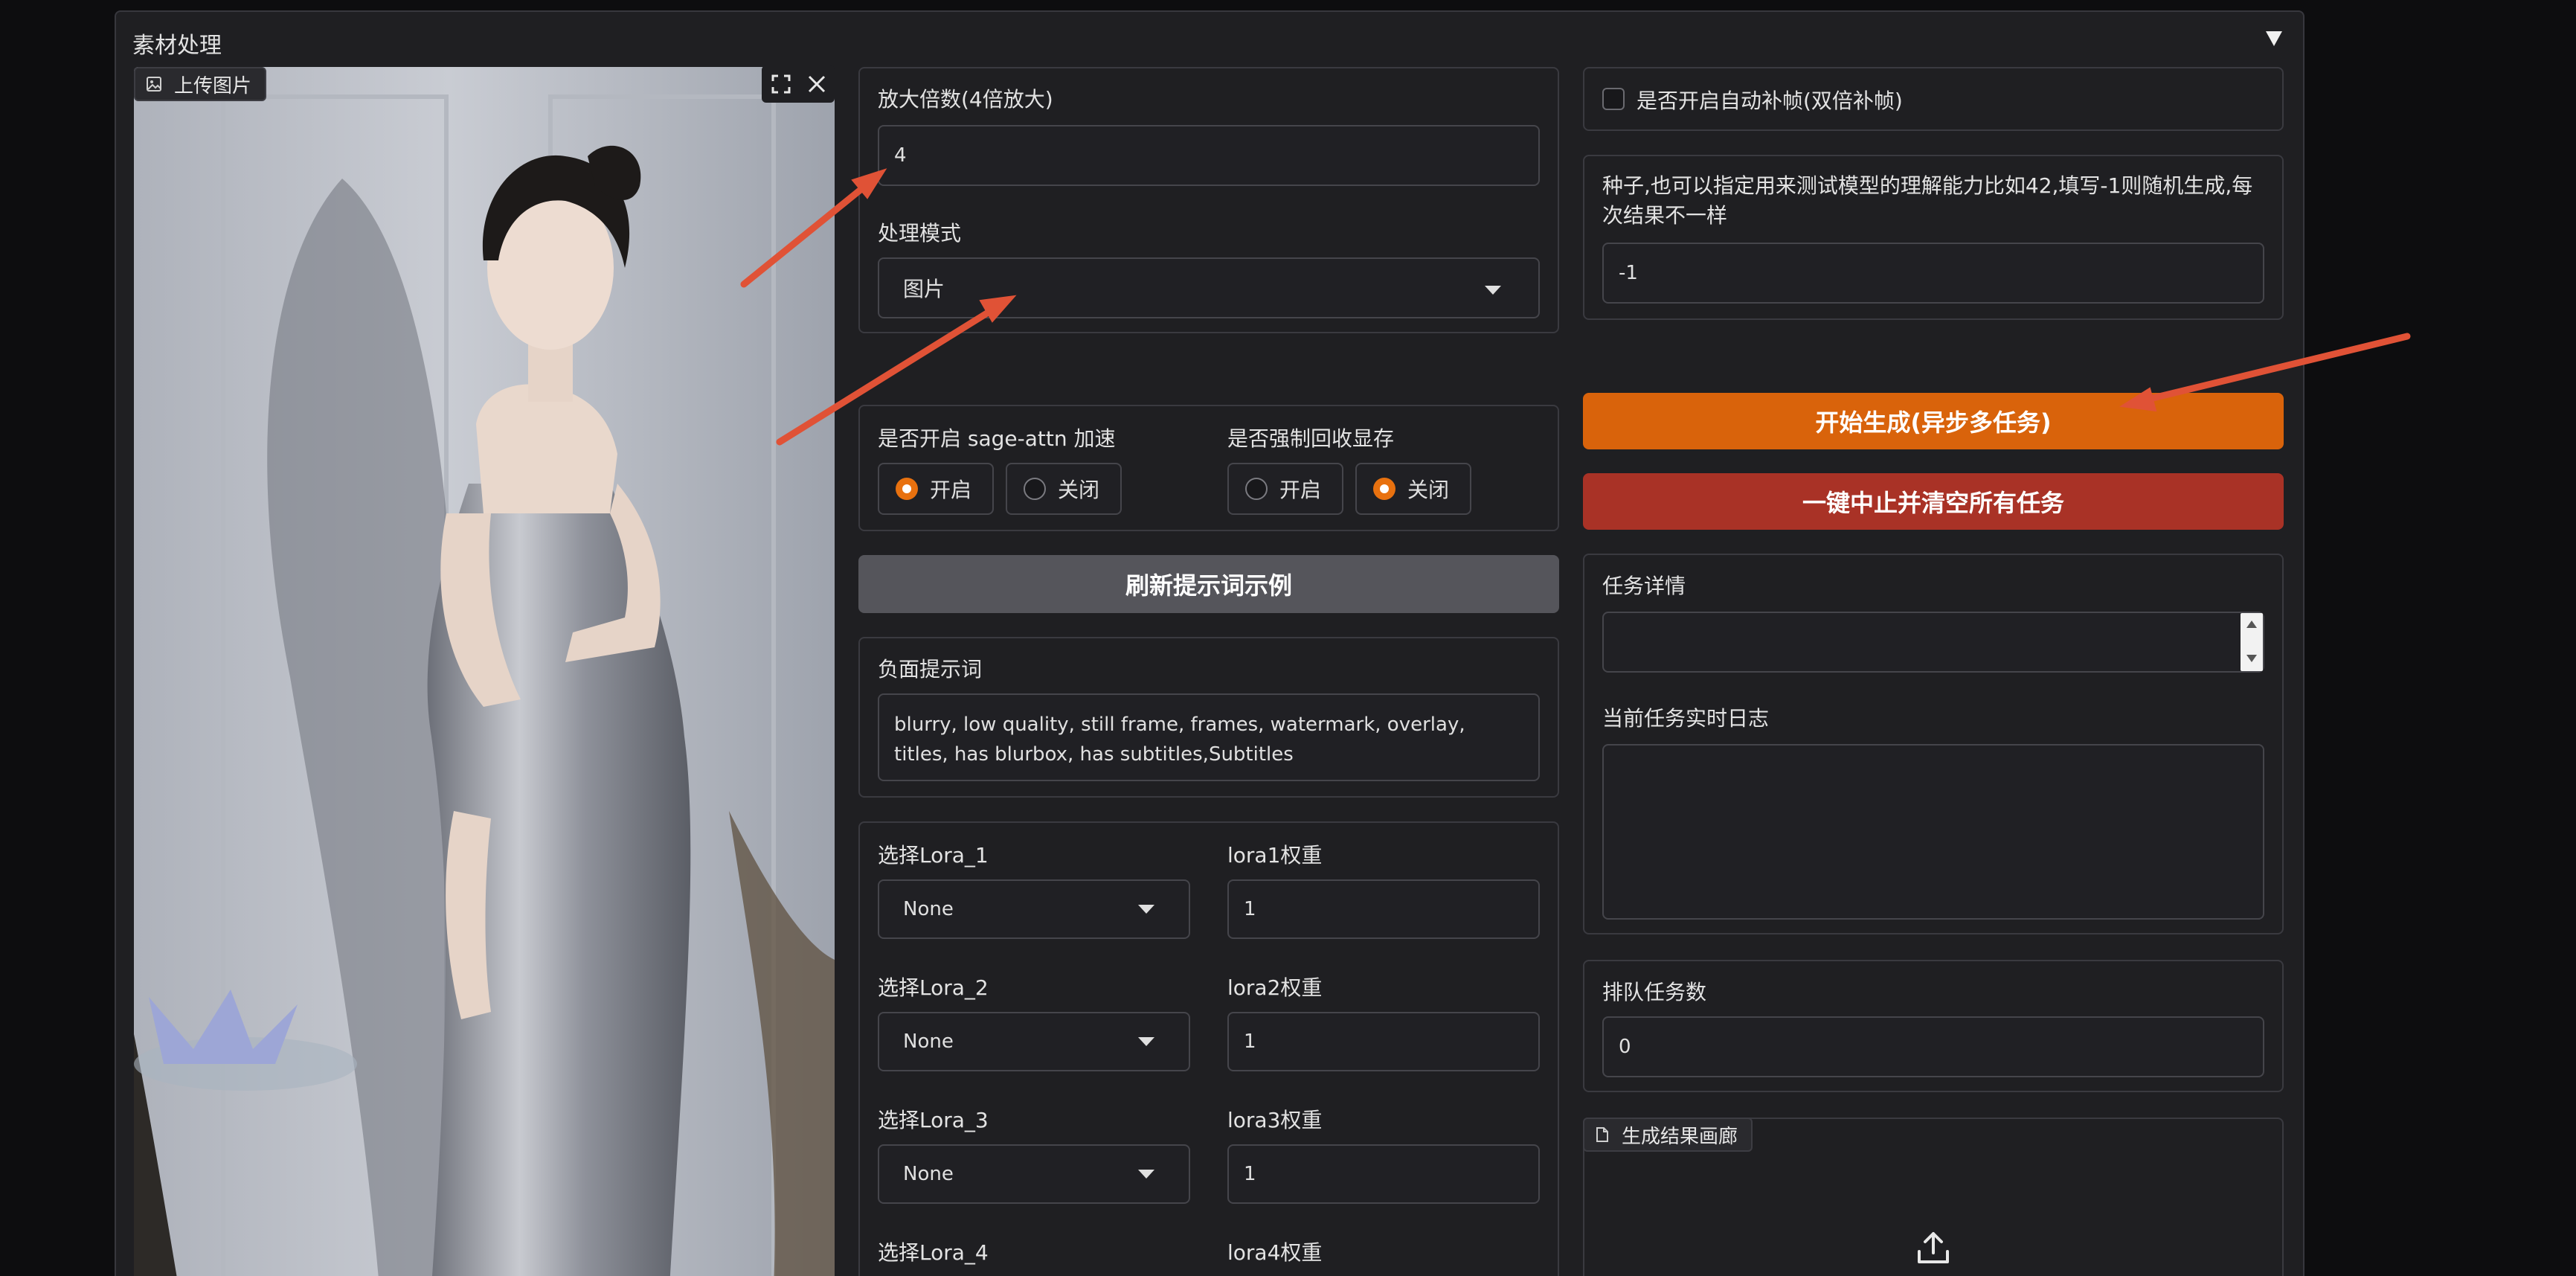 This screenshot has width=2576, height=1276. Describe the element at coordinates (1275, 988) in the screenshot. I see `lora-2-weight-label: lora2权重` at that location.